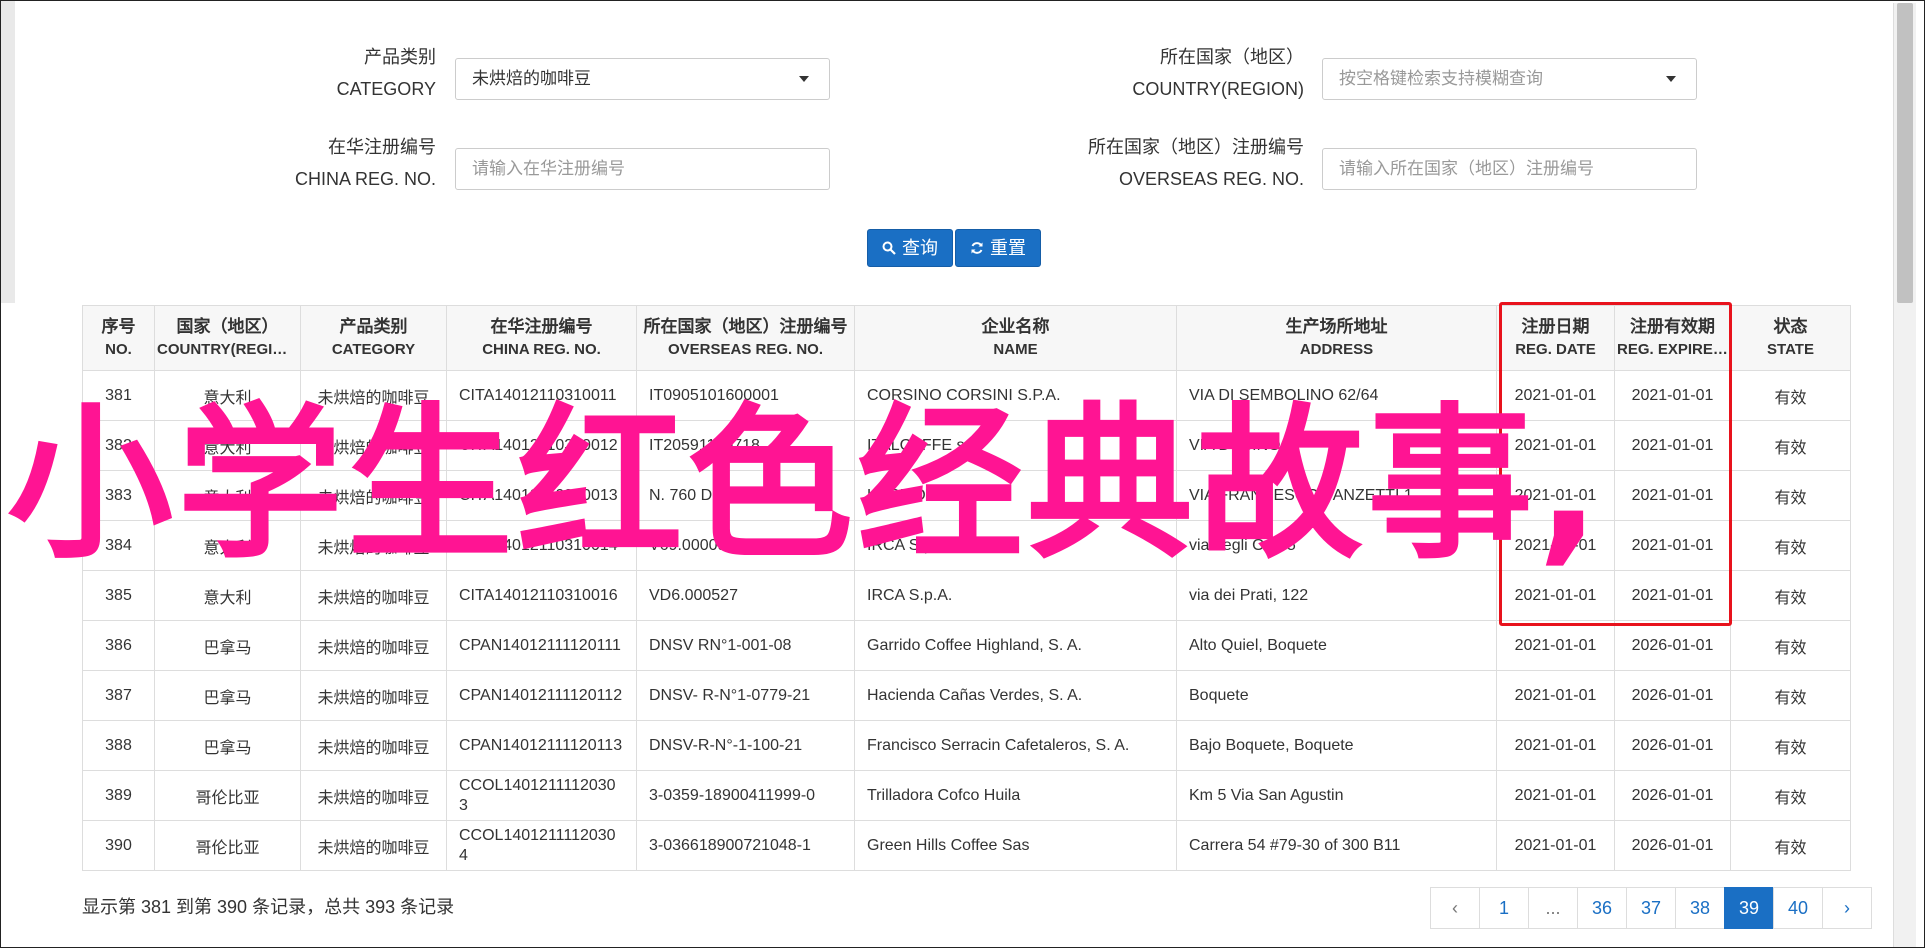  What do you see at coordinates (1671, 79) in the screenshot?
I see `chevron-down-icon` at bounding box center [1671, 79].